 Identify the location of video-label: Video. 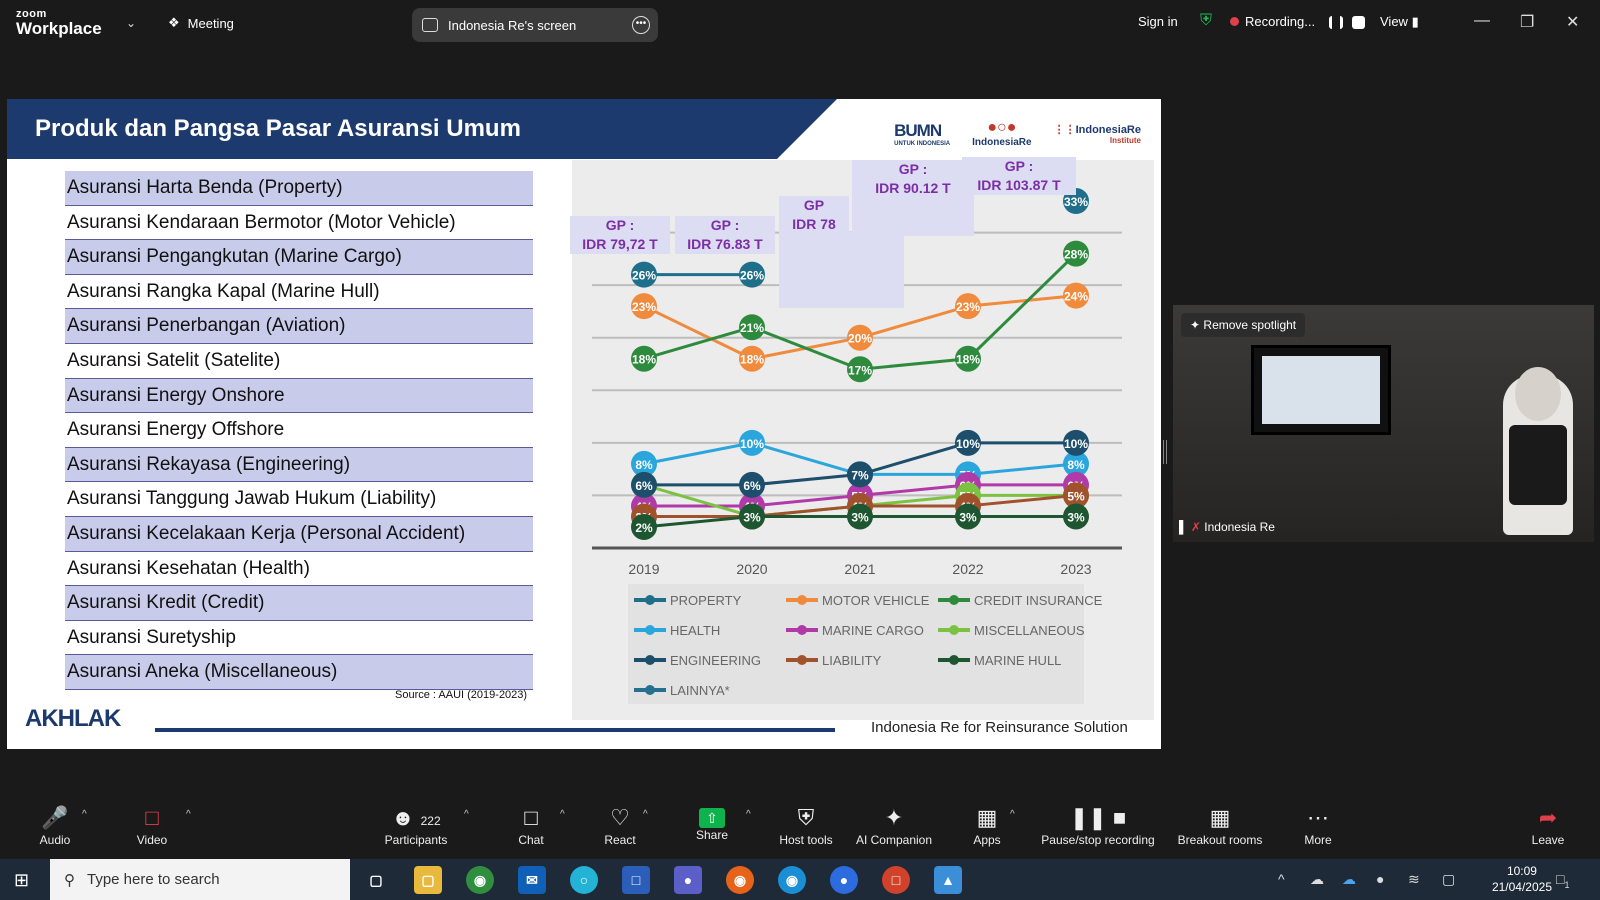
(152, 840).